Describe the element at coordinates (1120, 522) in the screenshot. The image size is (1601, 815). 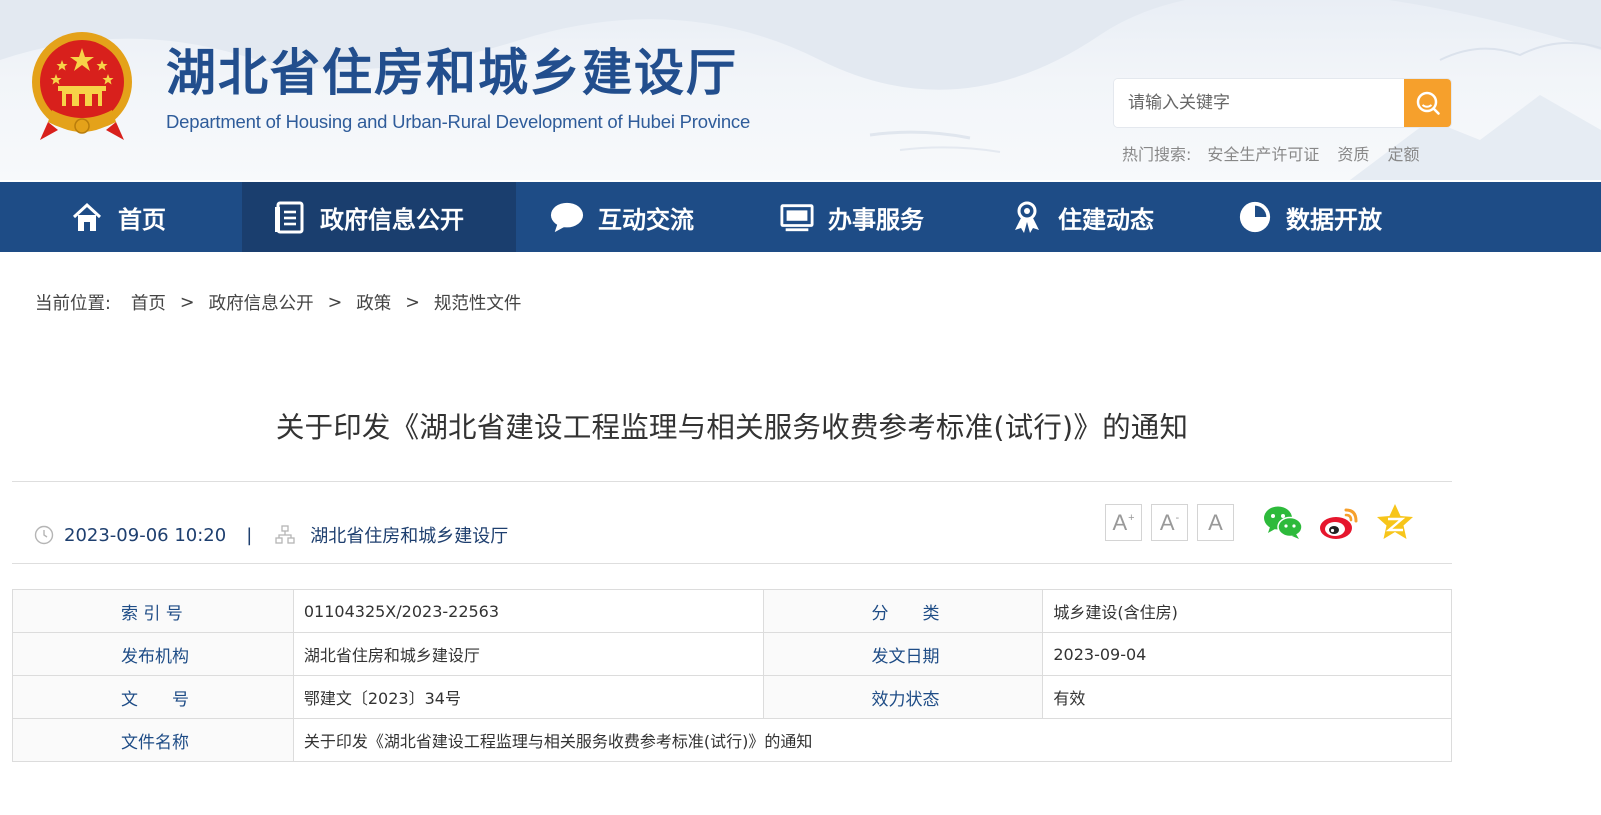
I see `font-large-label: A` at that location.